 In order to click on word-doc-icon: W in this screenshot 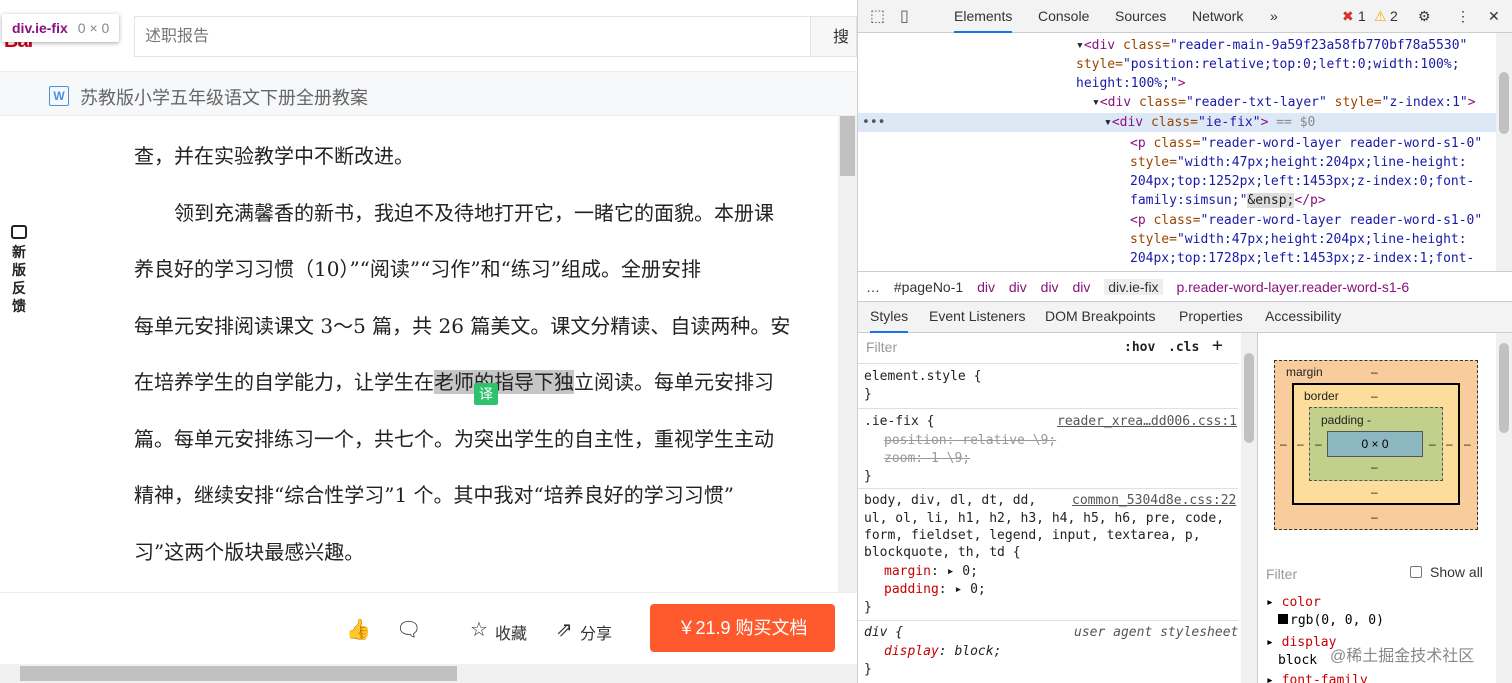, I will do `click(59, 96)`.